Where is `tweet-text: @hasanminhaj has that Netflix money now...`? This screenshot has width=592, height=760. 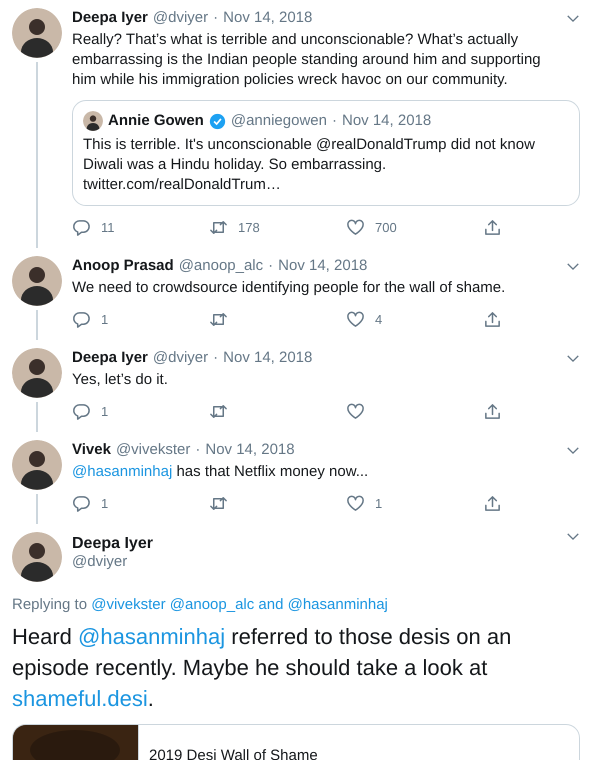
tweet-text: @hasanminhaj has that Netflix money now... is located at coordinates (221, 472).